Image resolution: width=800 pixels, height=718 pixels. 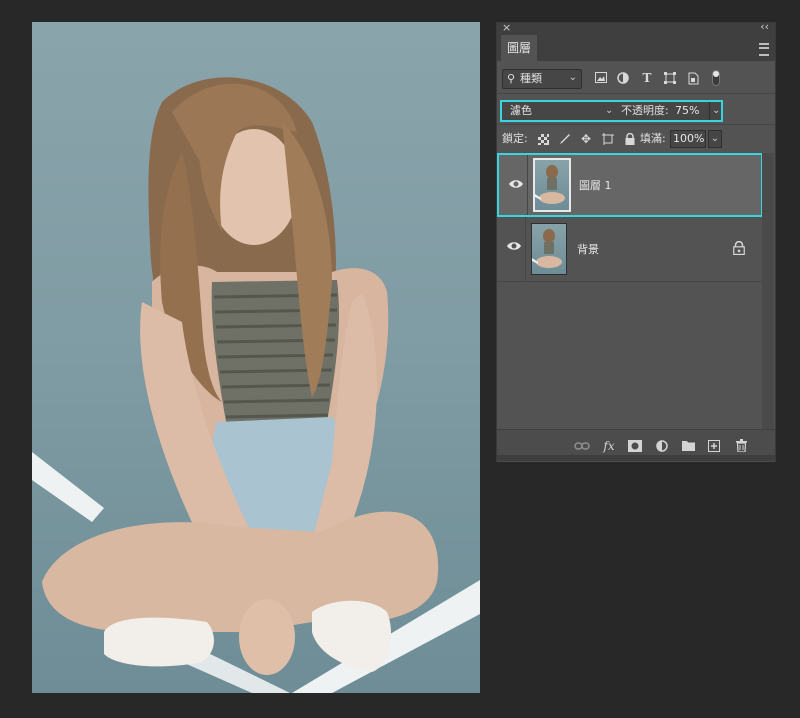 I want to click on panel-menu-icon, so click(x=764, y=49).